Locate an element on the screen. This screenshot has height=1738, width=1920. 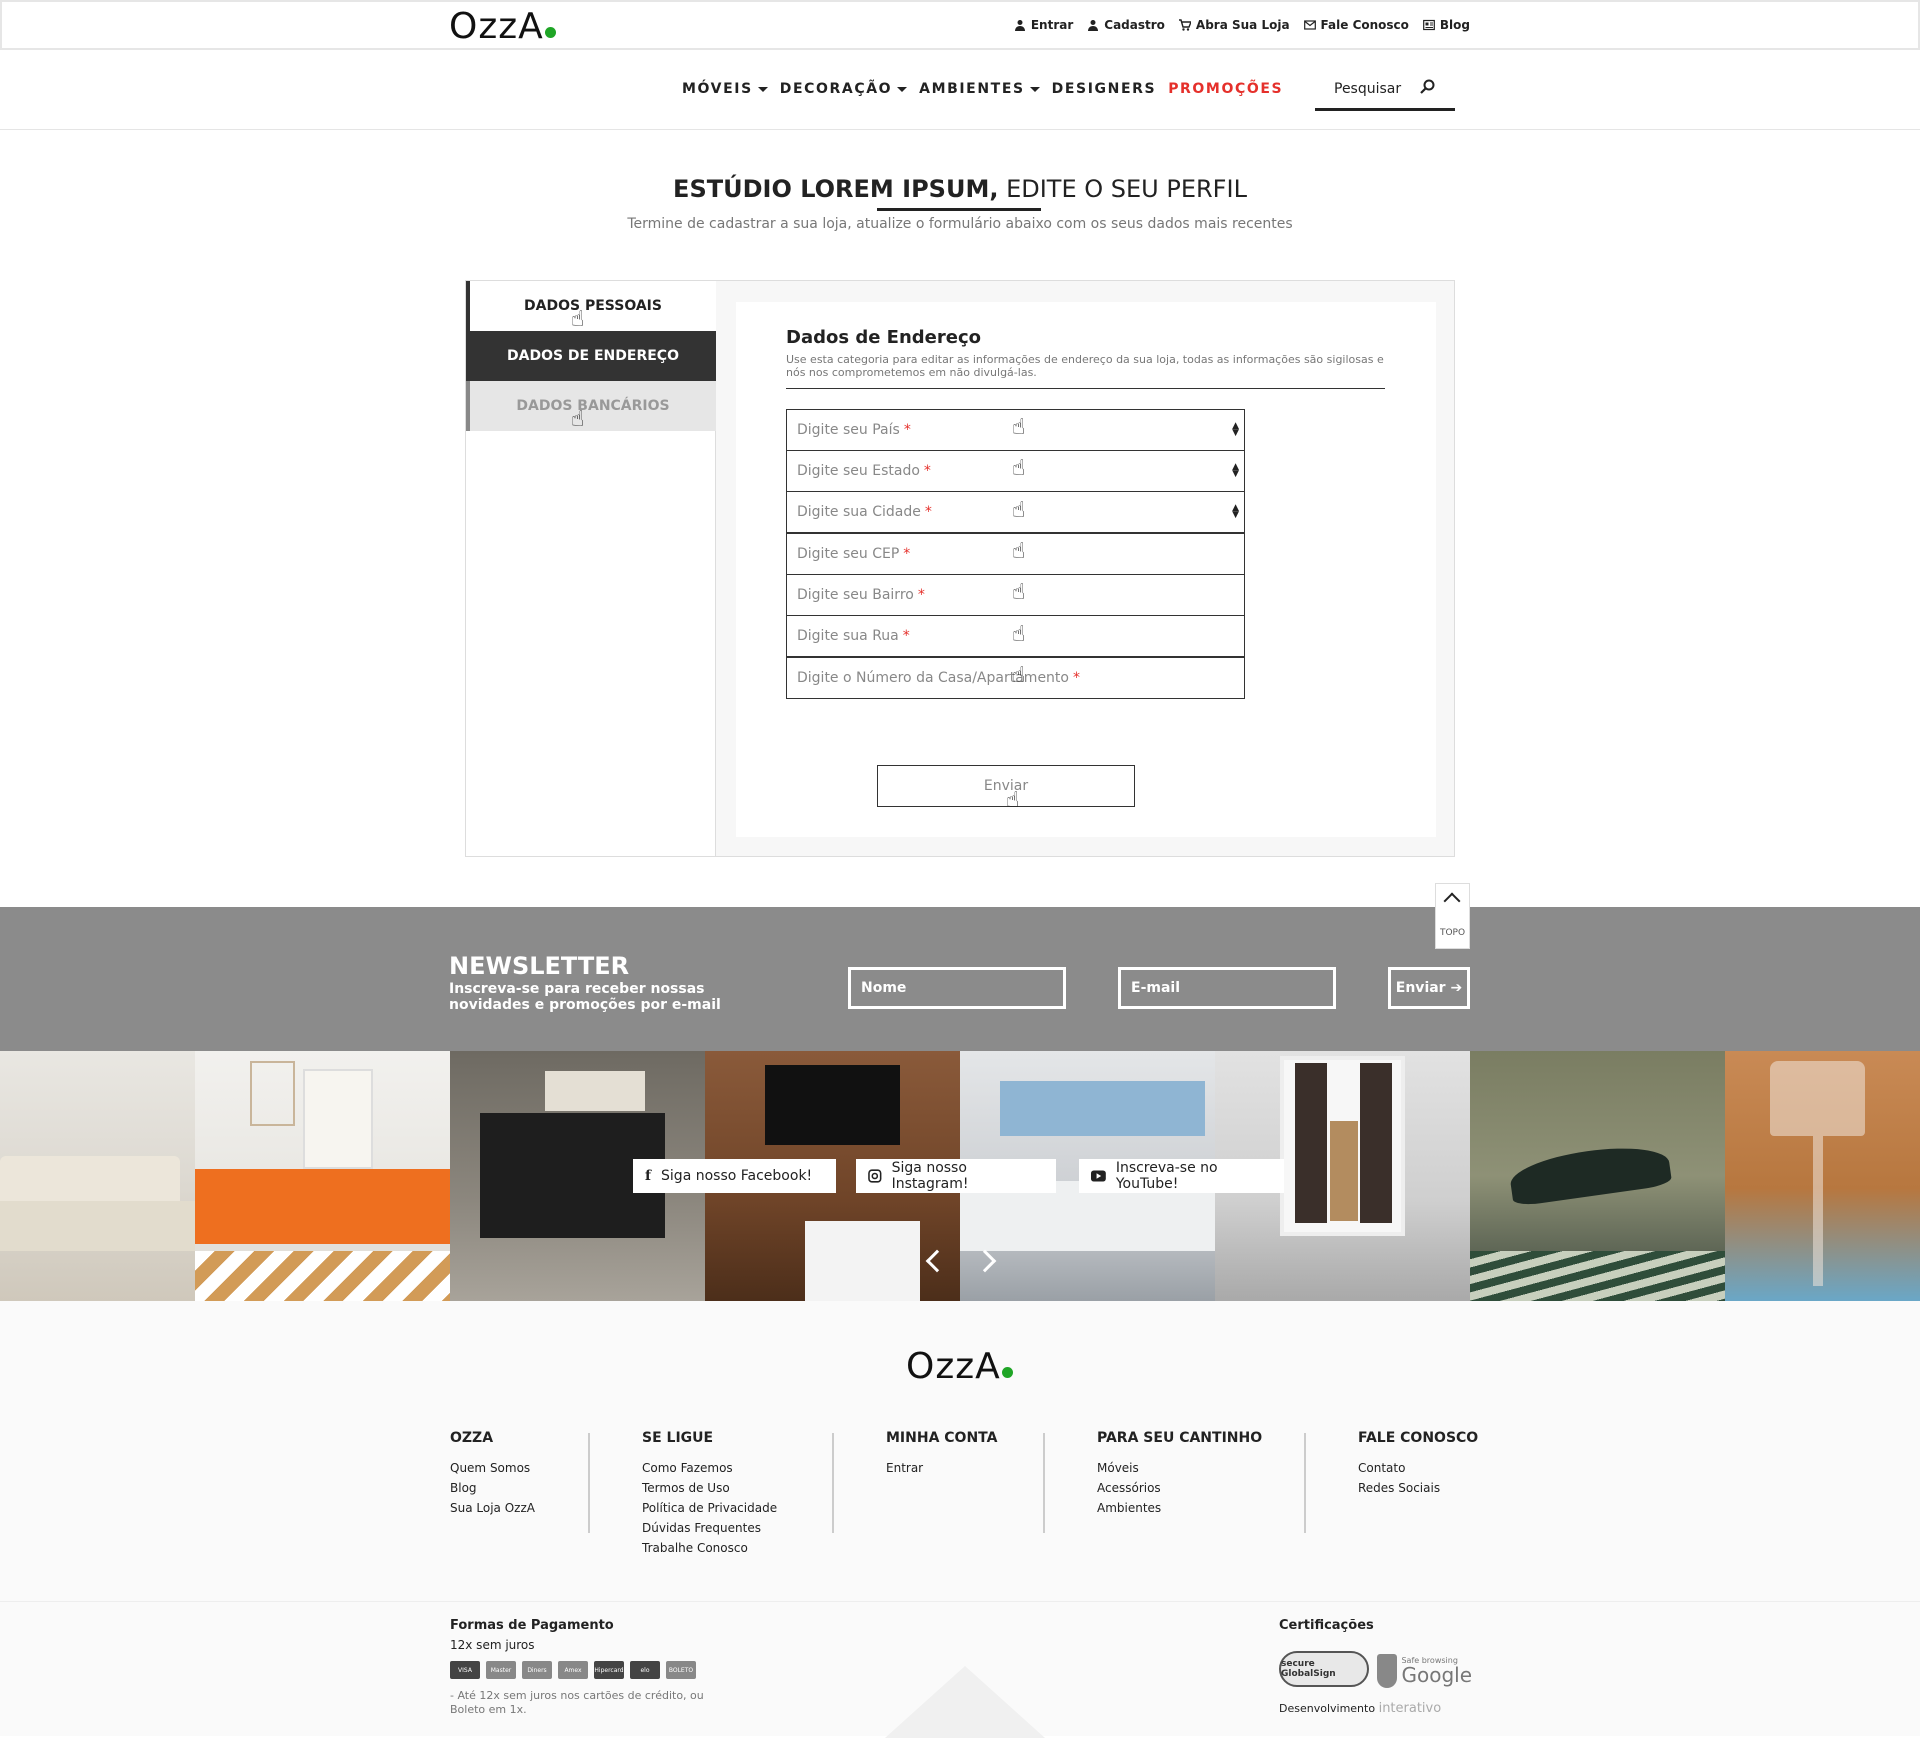
footer-link: Quem Somos is located at coordinates (492, 1468).